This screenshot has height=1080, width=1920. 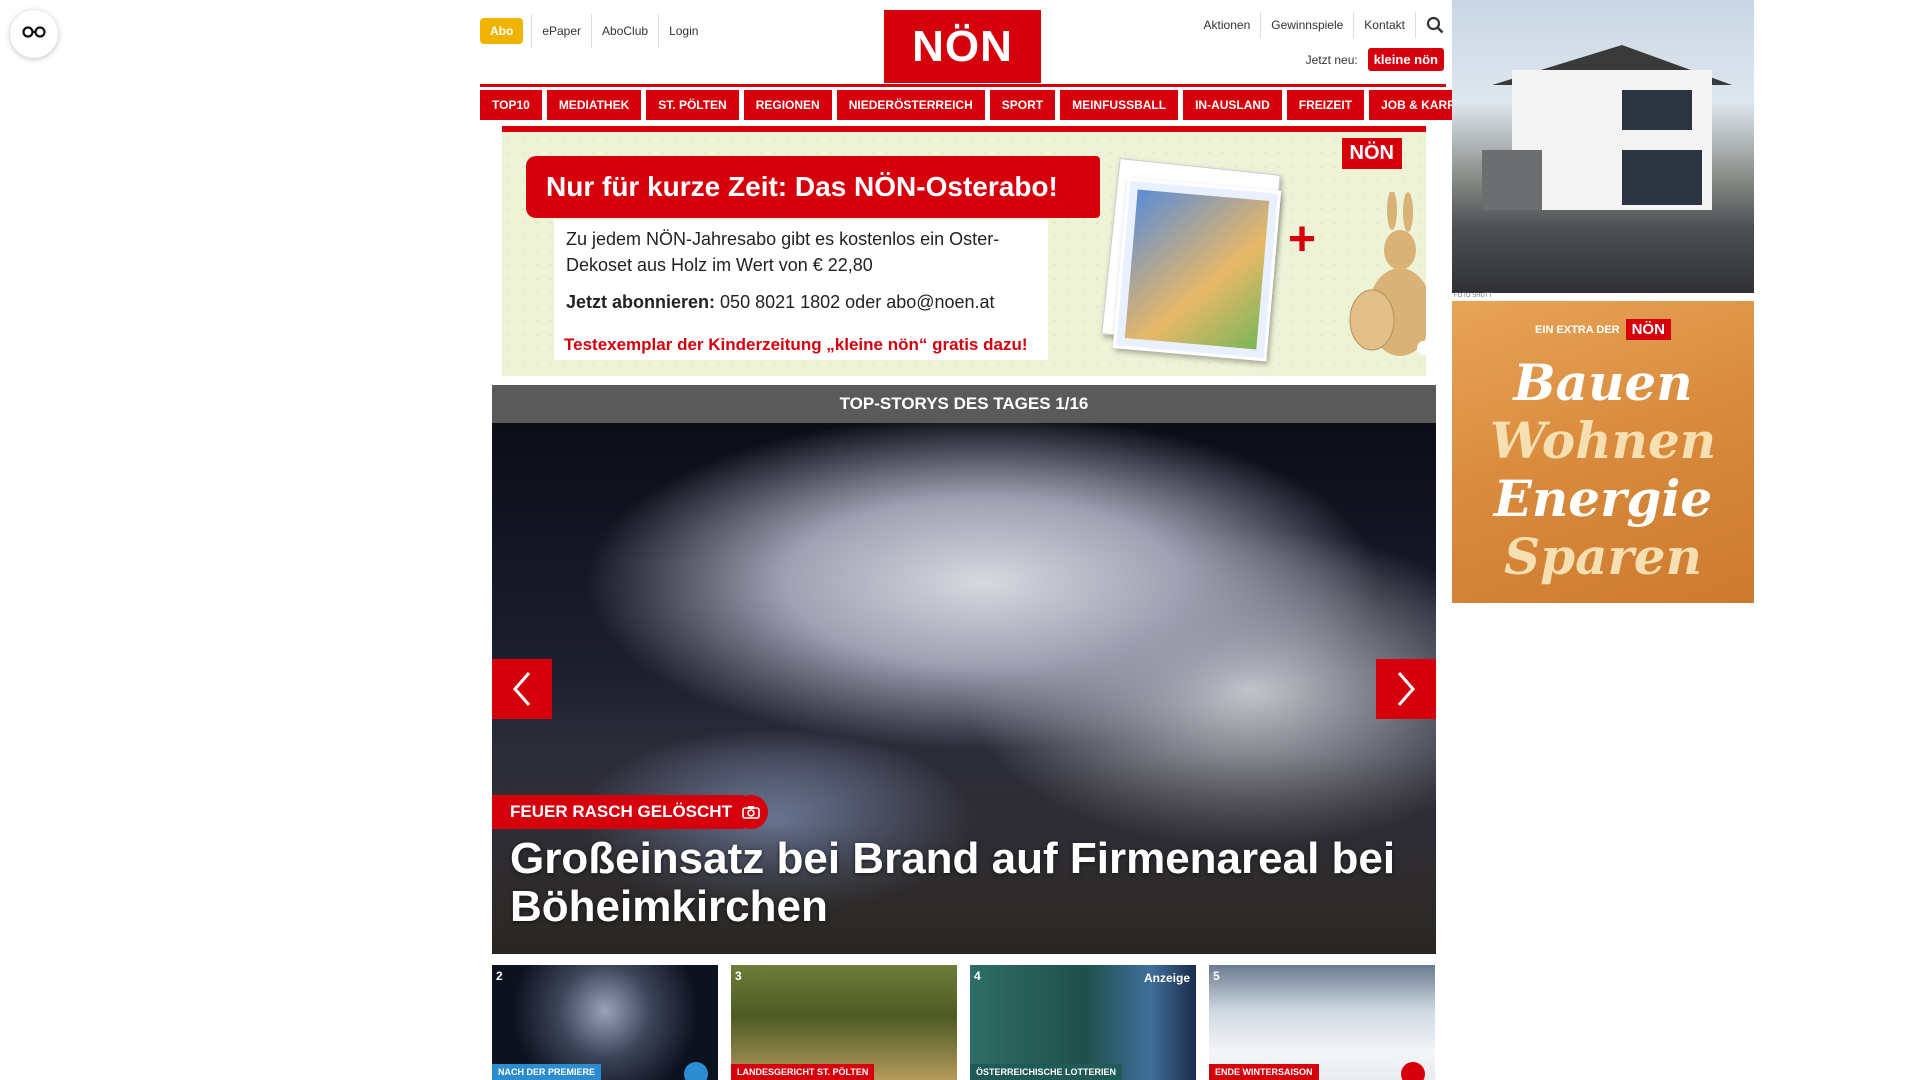 I want to click on accessibility-button, so click(x=34, y=34).